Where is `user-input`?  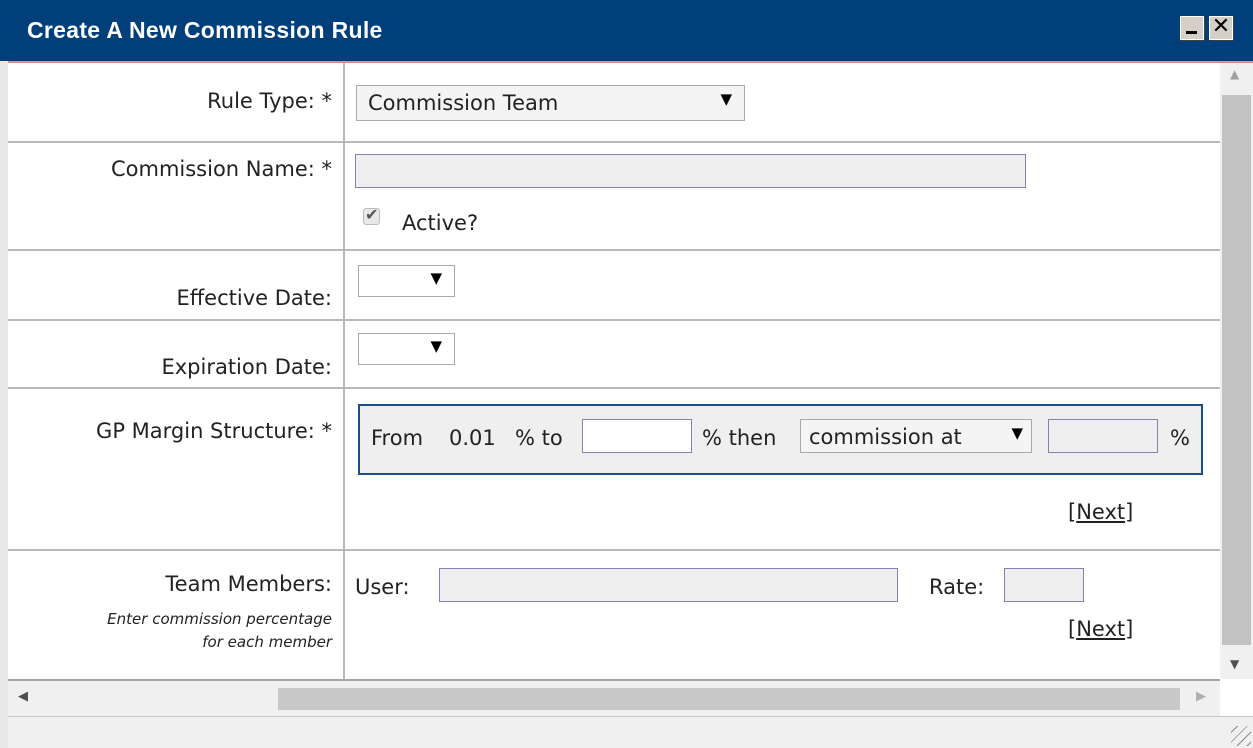 user-input is located at coordinates (668, 585).